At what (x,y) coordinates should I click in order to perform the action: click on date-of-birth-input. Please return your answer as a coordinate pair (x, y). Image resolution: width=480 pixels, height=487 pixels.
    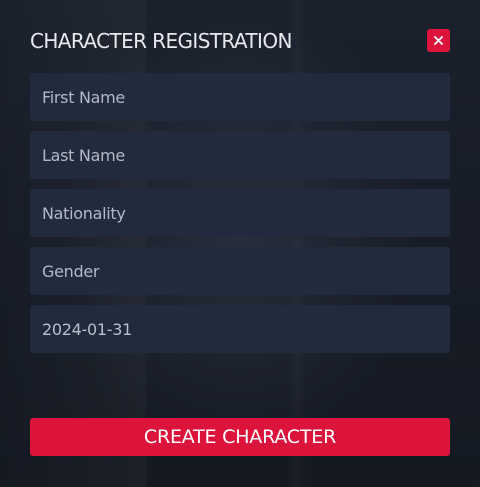
    Looking at the image, I should click on (240, 329).